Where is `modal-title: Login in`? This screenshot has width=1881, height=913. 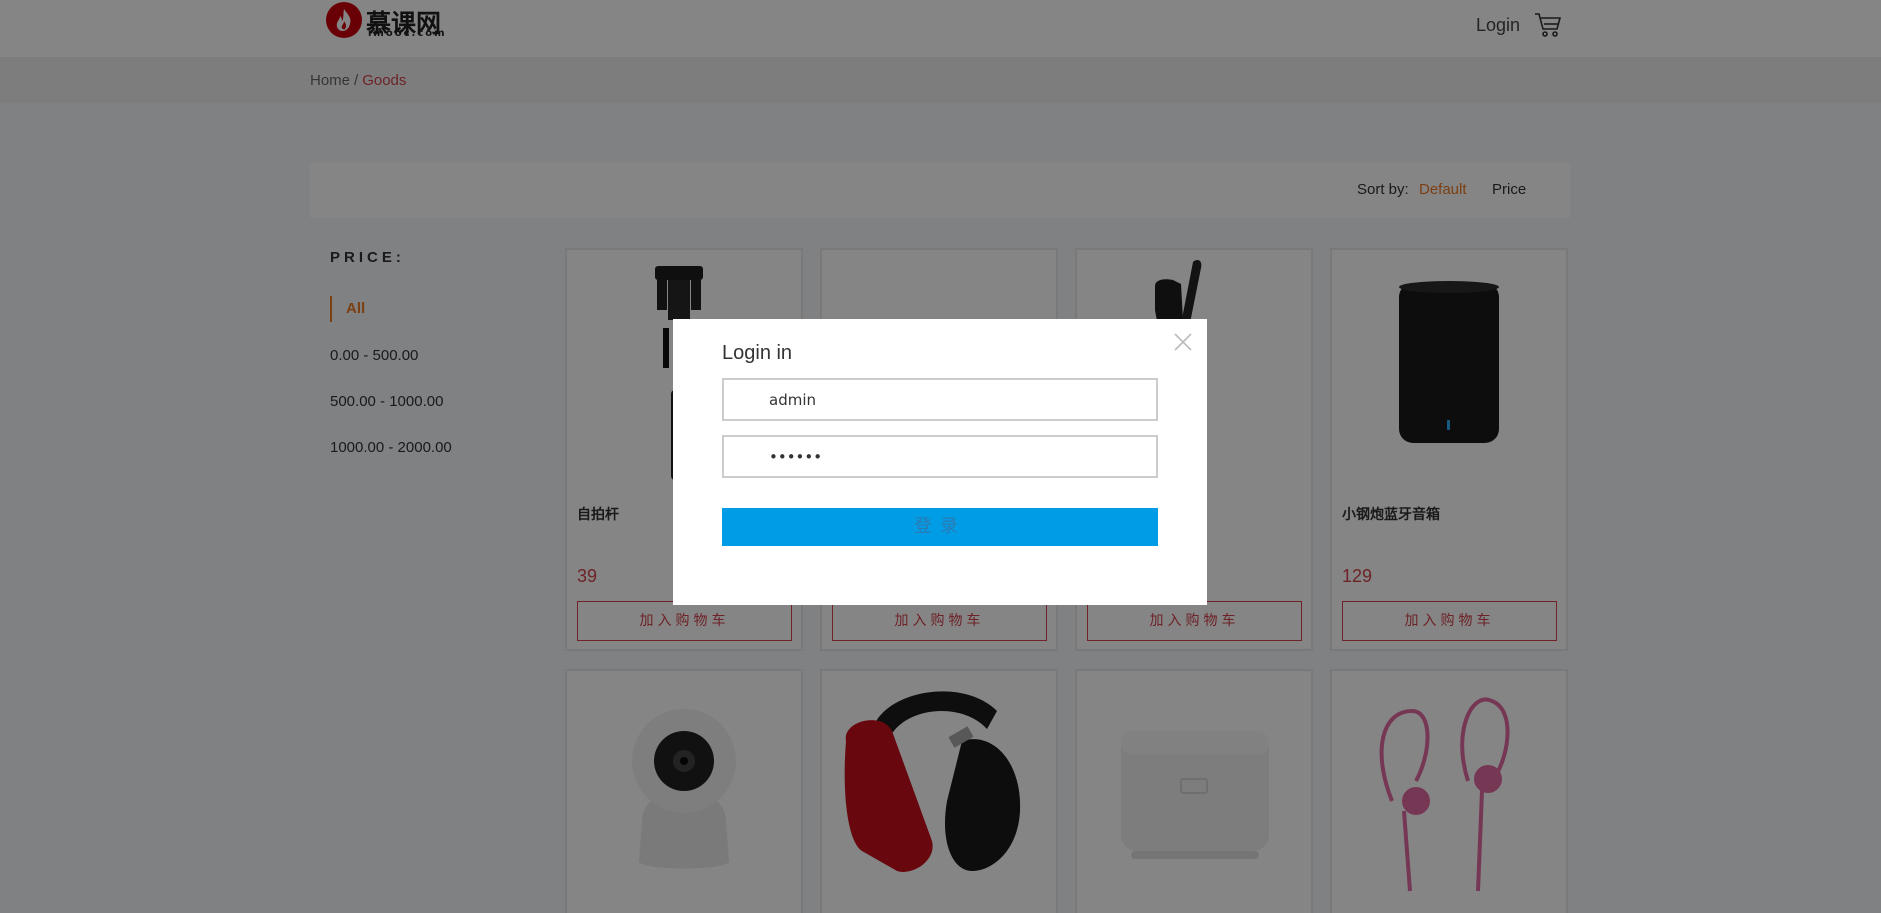
modal-title: Login in is located at coordinates (757, 353).